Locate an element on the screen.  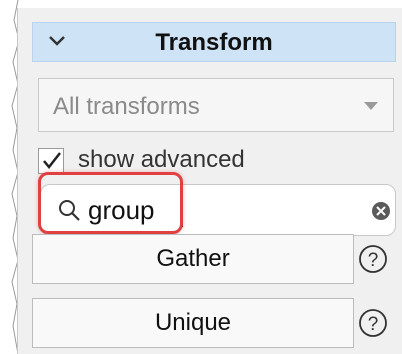
clear-circle-x-icon is located at coordinates (381, 211).